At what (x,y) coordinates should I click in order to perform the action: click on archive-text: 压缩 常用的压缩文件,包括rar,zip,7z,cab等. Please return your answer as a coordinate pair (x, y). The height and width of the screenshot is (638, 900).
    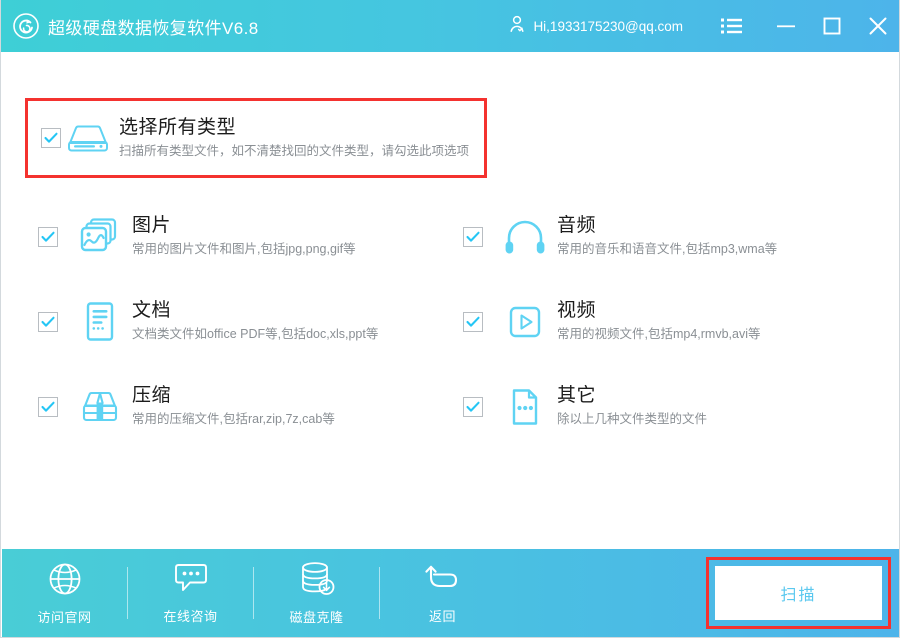
    Looking at the image, I should click on (233, 406).